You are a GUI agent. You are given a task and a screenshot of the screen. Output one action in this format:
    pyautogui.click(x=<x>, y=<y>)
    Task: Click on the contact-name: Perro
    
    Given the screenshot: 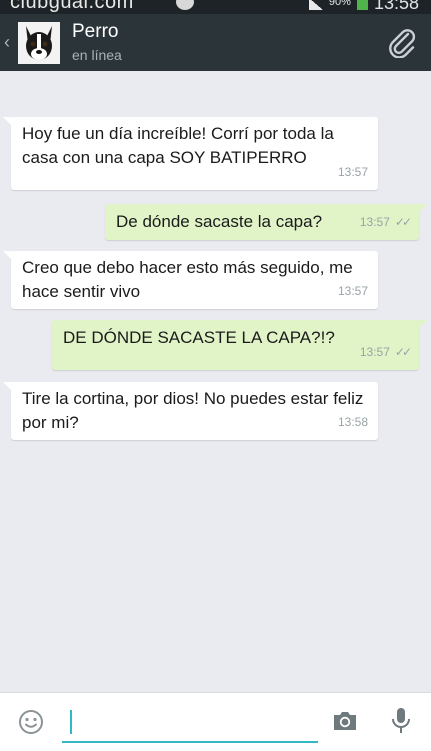 What is the action you would take?
    pyautogui.click(x=95, y=32)
    